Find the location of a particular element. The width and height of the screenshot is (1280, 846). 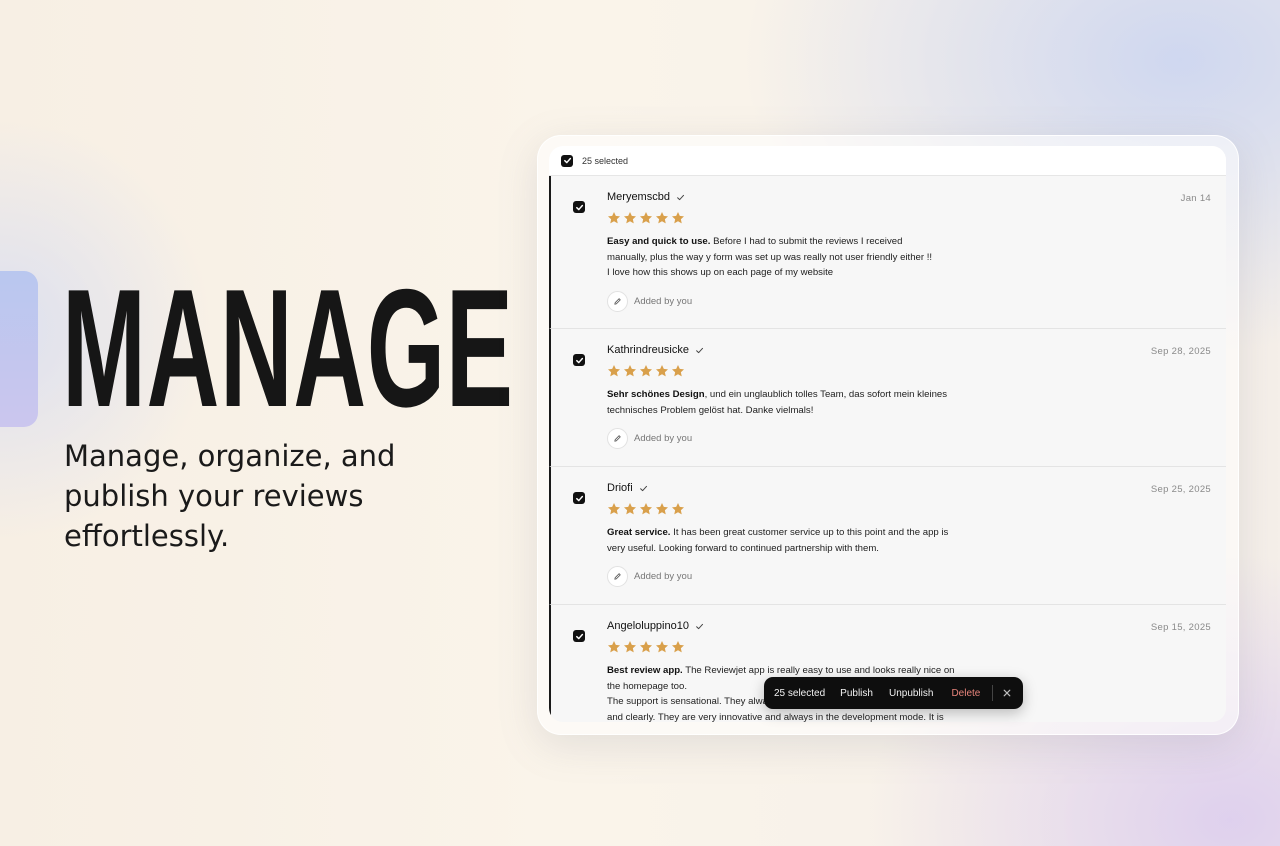

review-author: Angeloluppino10 is located at coordinates (648, 626).